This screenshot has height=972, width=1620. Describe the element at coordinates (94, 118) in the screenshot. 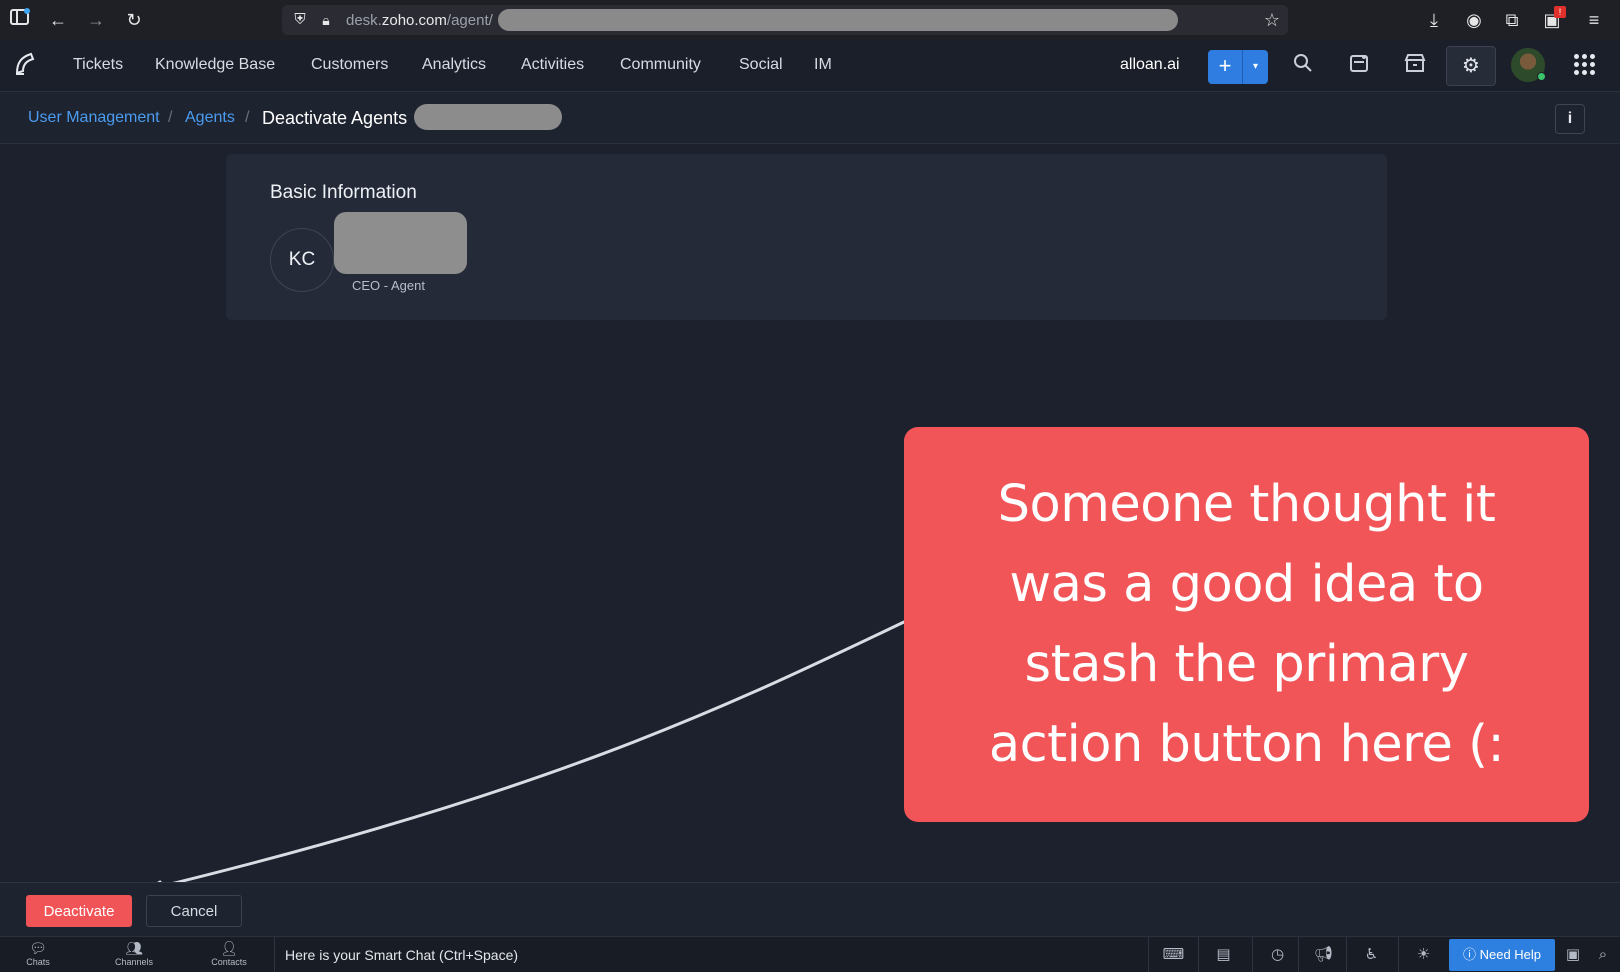

I see `breadcrumb-user-management: User Management` at that location.